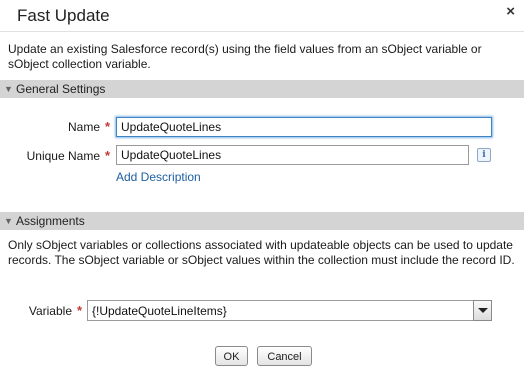  I want to click on name-input, so click(304, 127).